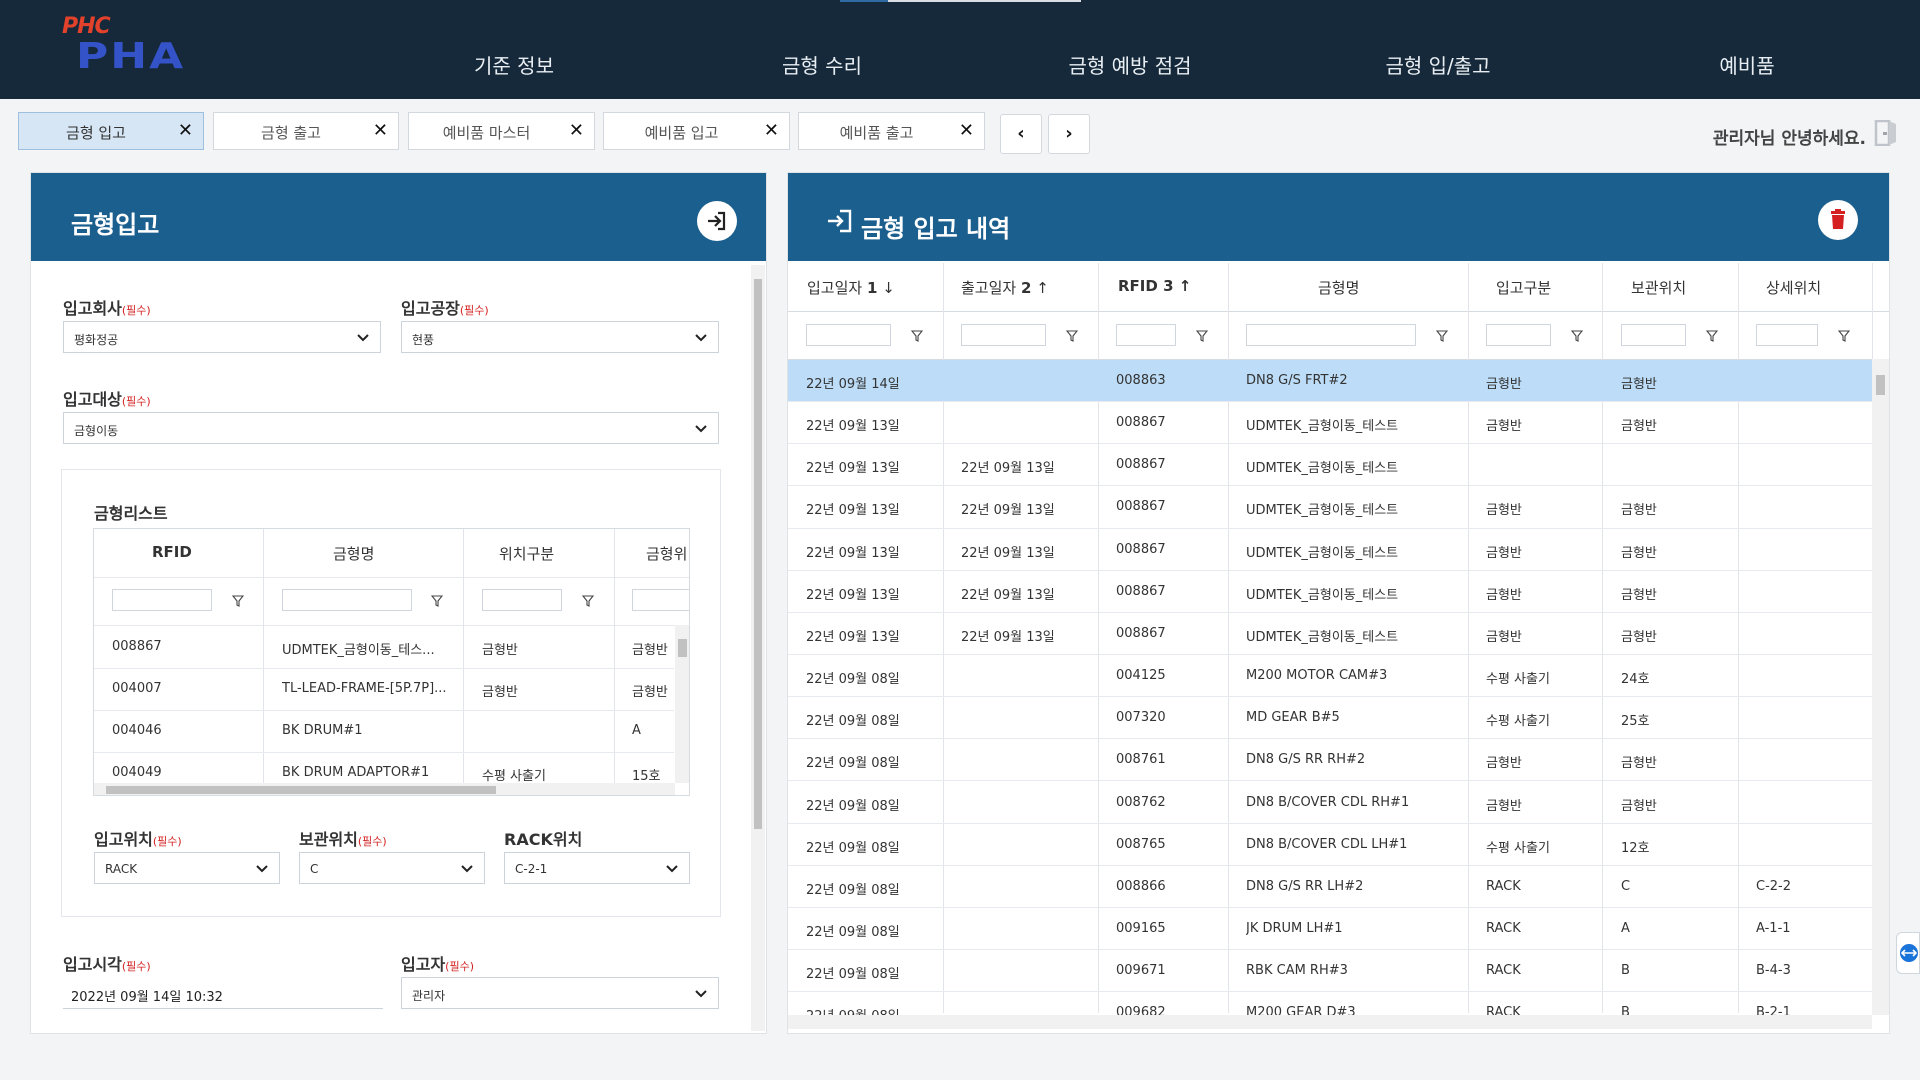 This screenshot has width=1920, height=1080. Describe the element at coordinates (660, 600) in the screenshot. I see `filter-input-mold-location` at that location.